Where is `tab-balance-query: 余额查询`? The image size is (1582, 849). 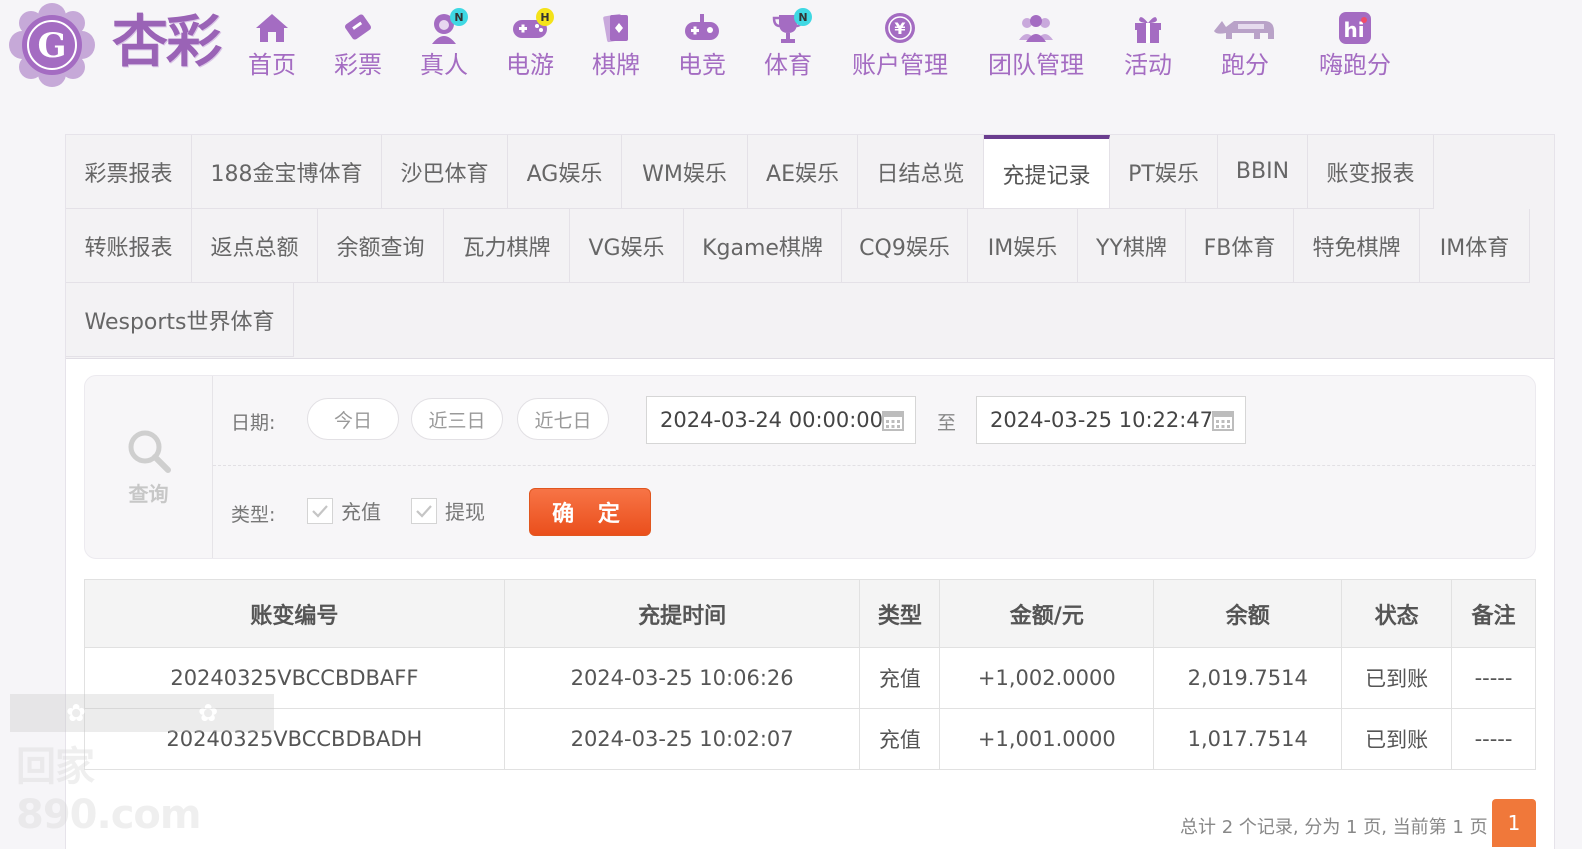 tab-balance-query: 余额查询 is located at coordinates (381, 246).